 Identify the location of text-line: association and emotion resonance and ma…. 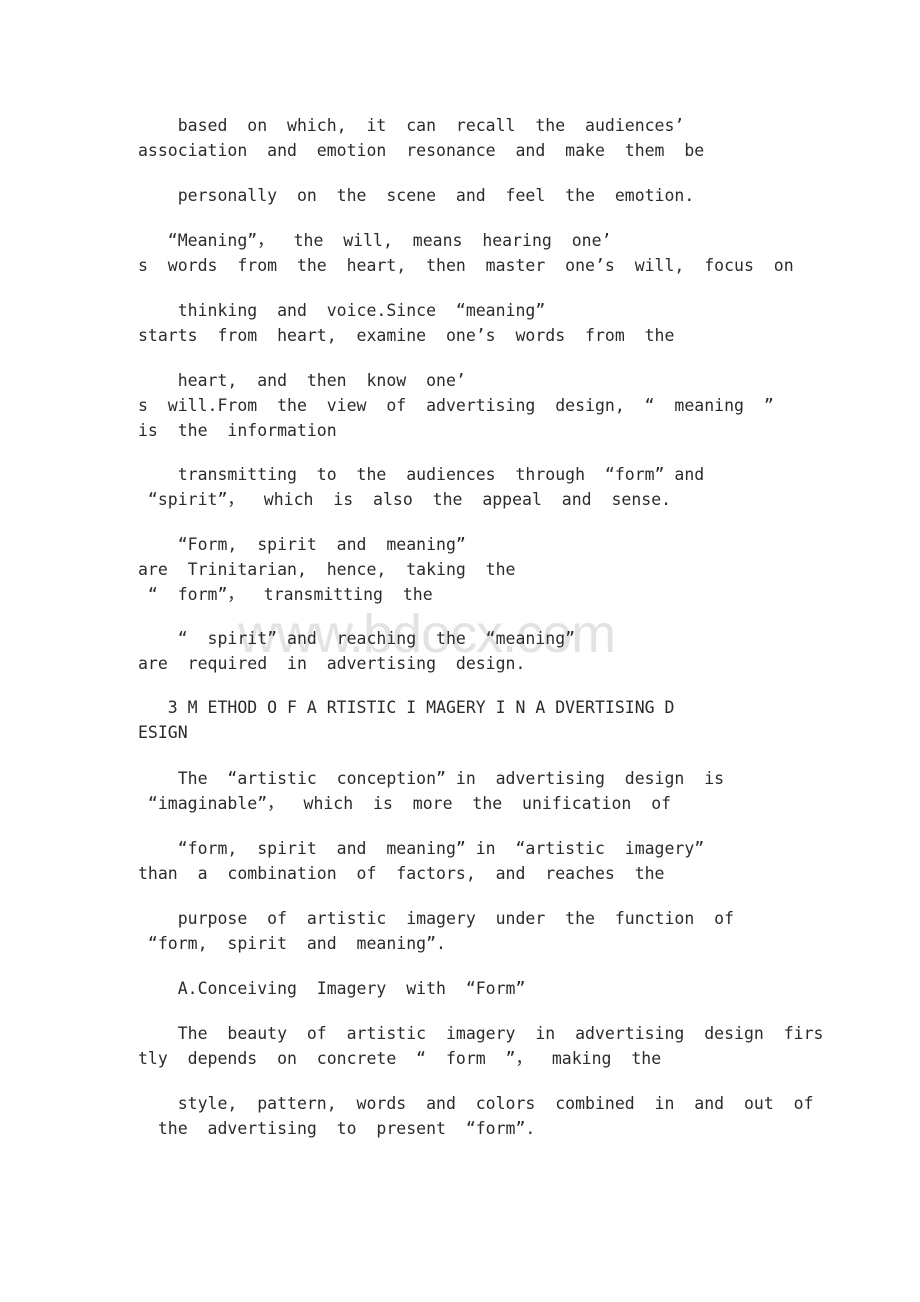
(421, 150).